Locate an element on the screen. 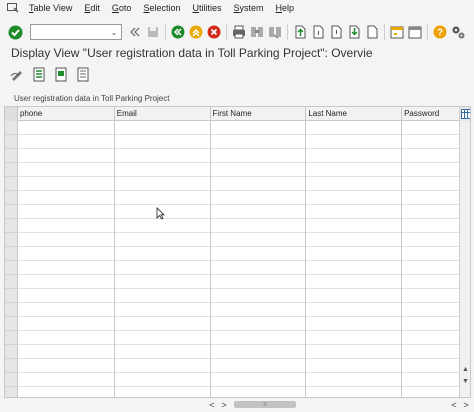 Image resolution: width=474 pixels, height=412 pixels. previous-page-icon is located at coordinates (318, 32).